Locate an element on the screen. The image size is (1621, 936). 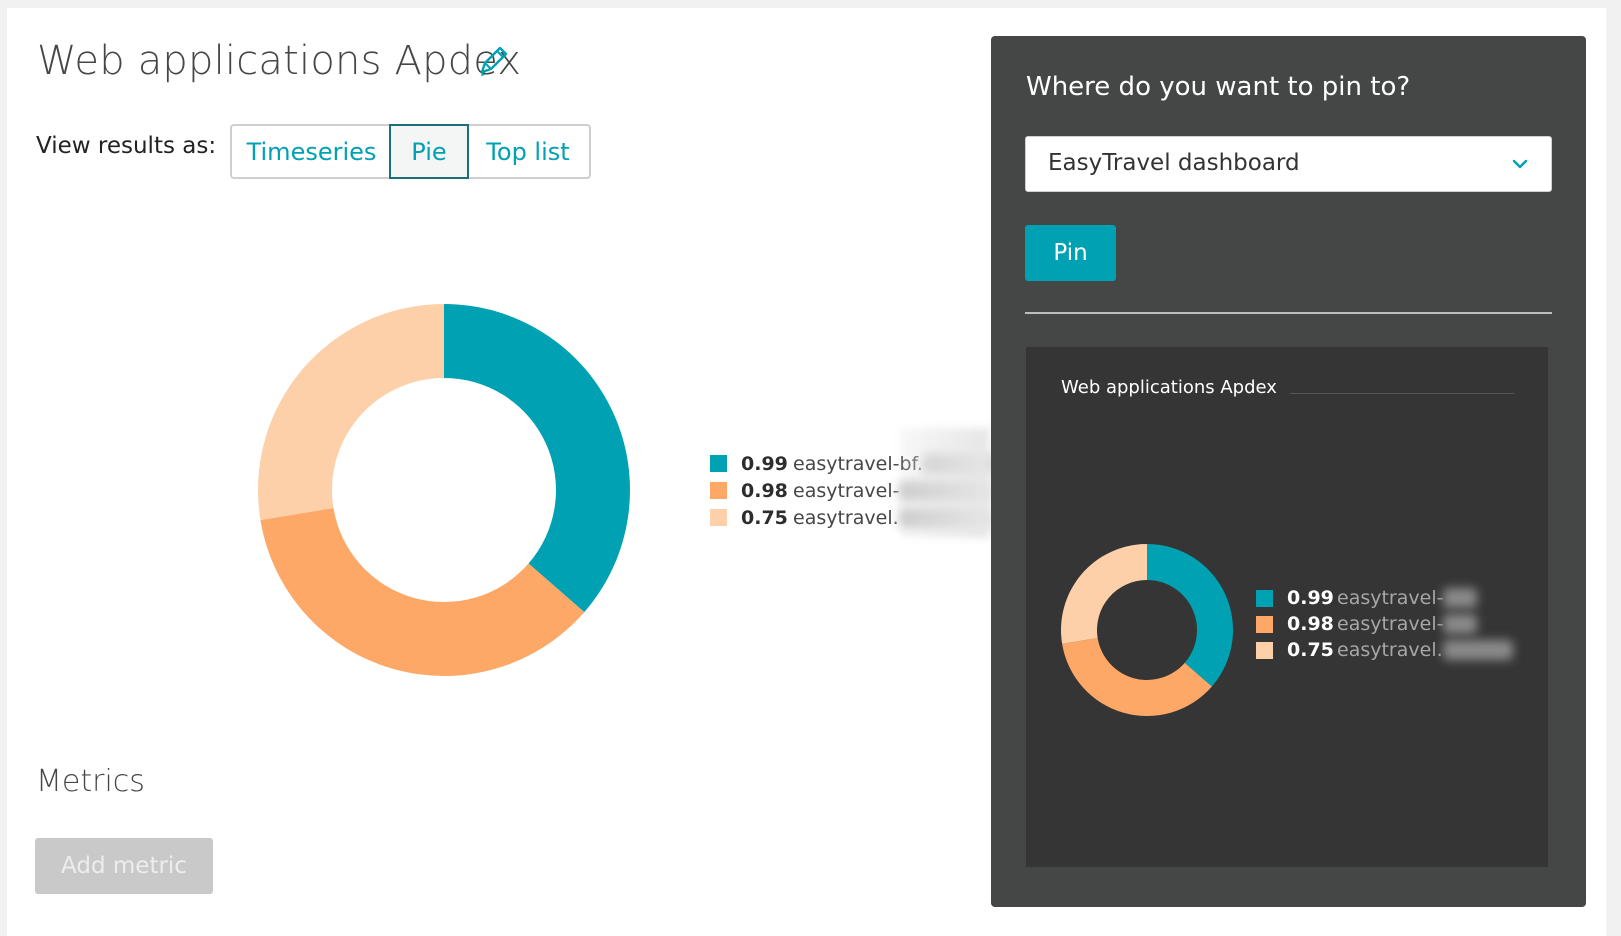
panel-divider is located at coordinates (1288, 313).